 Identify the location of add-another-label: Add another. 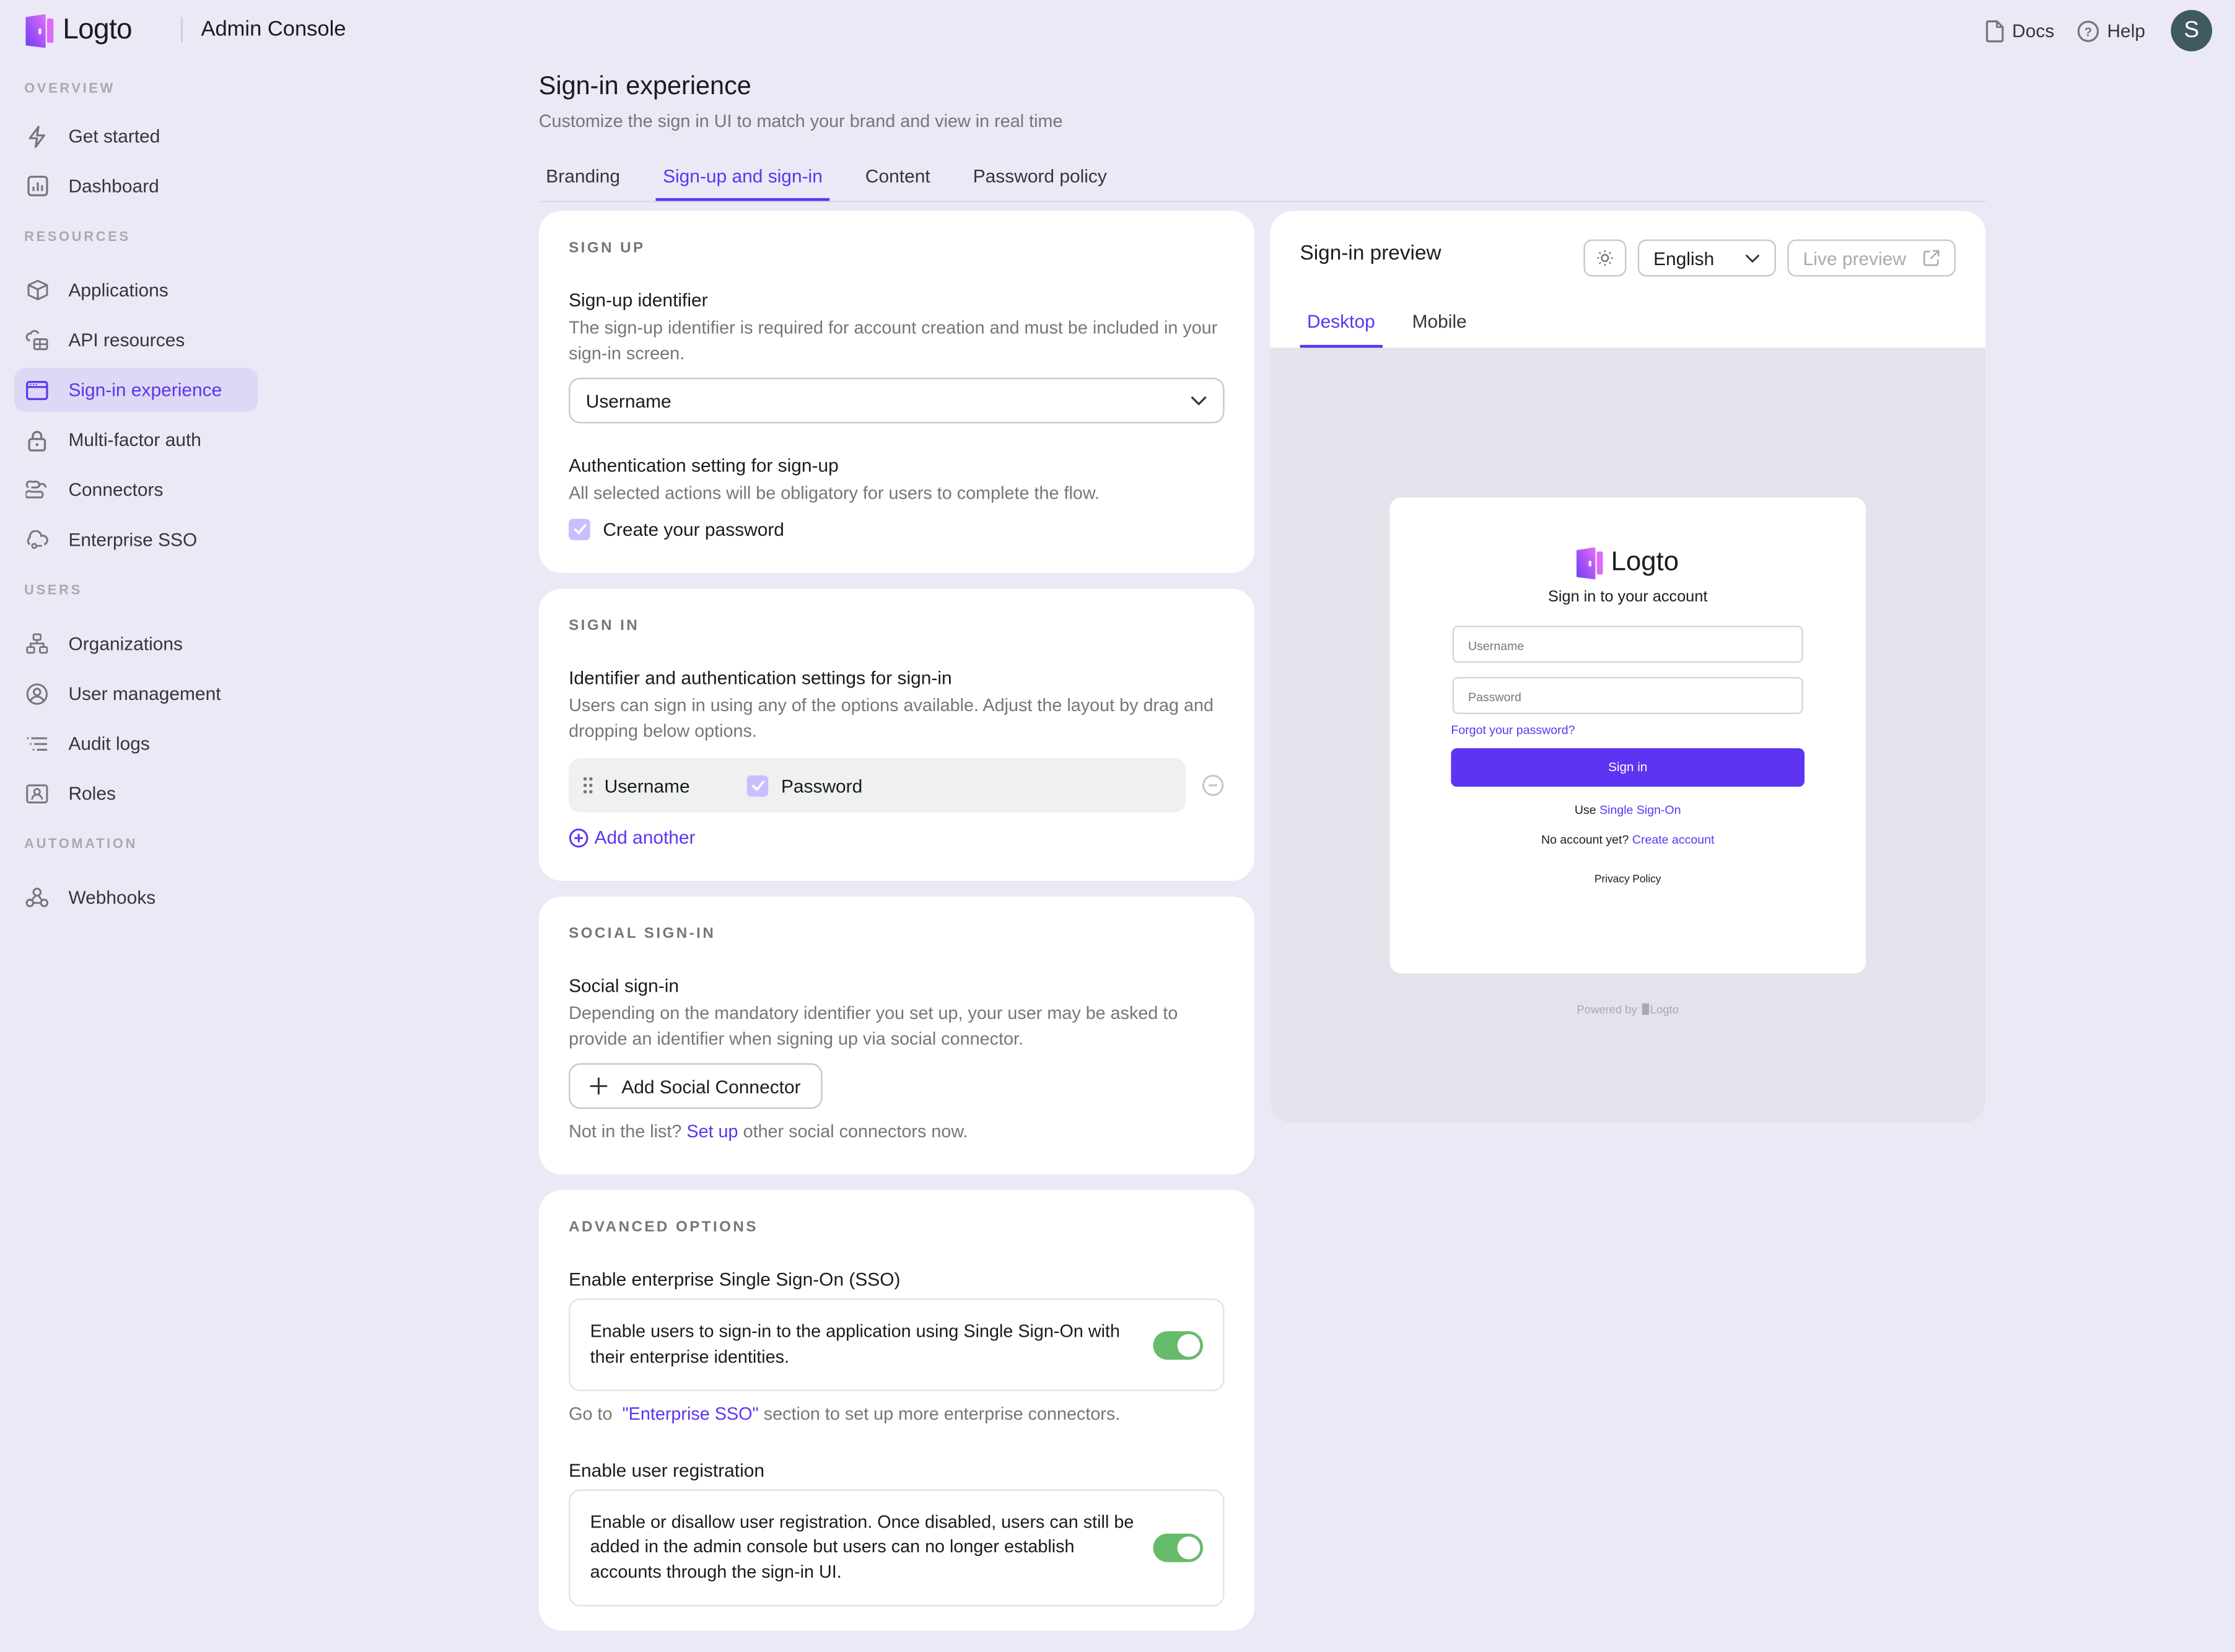
(645, 838).